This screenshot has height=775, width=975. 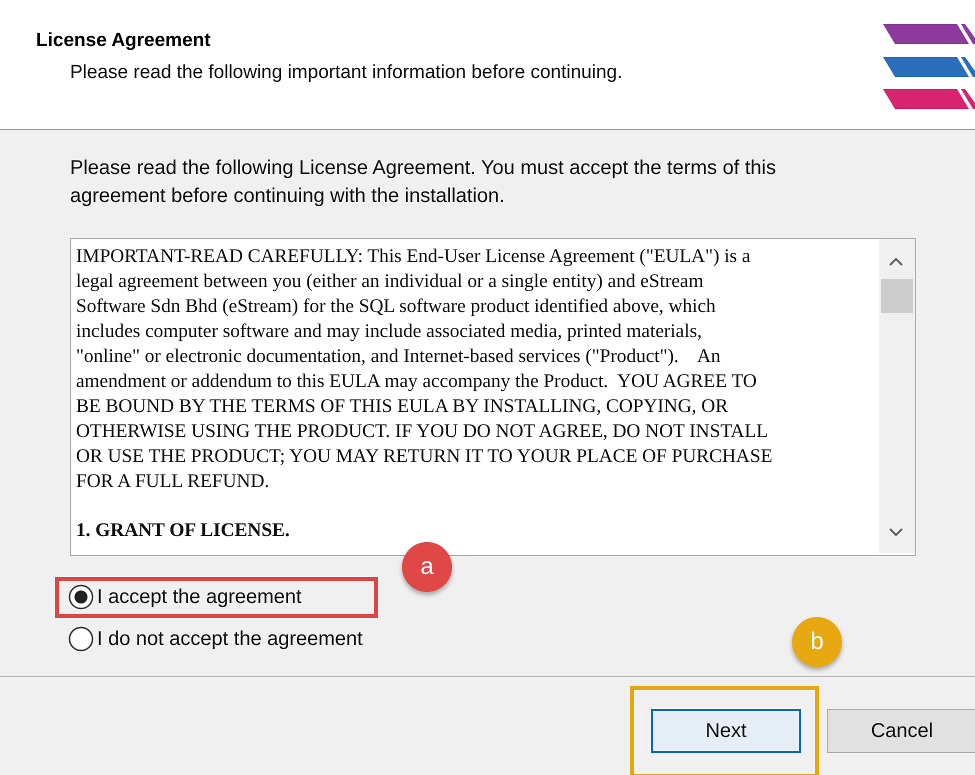 I want to click on cancel-button: Cancel, so click(x=901, y=731).